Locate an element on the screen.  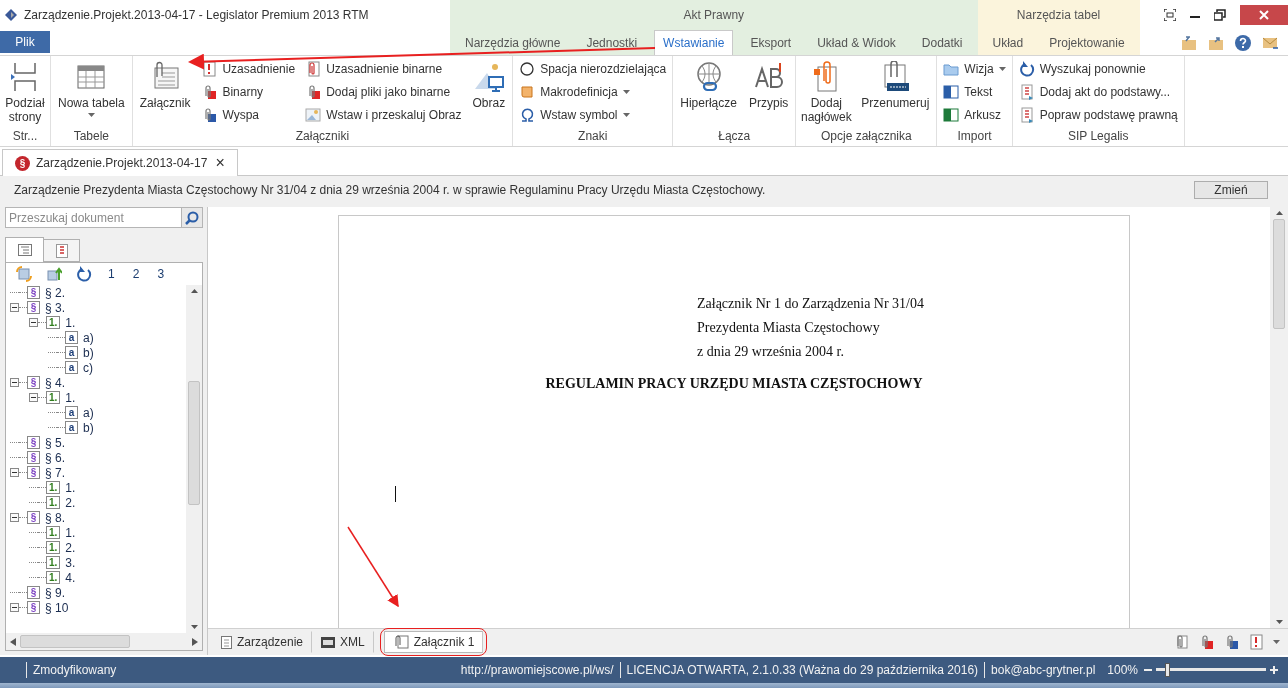
ribbon-button: Wstaw symbol is located at coordinates (593, 115).